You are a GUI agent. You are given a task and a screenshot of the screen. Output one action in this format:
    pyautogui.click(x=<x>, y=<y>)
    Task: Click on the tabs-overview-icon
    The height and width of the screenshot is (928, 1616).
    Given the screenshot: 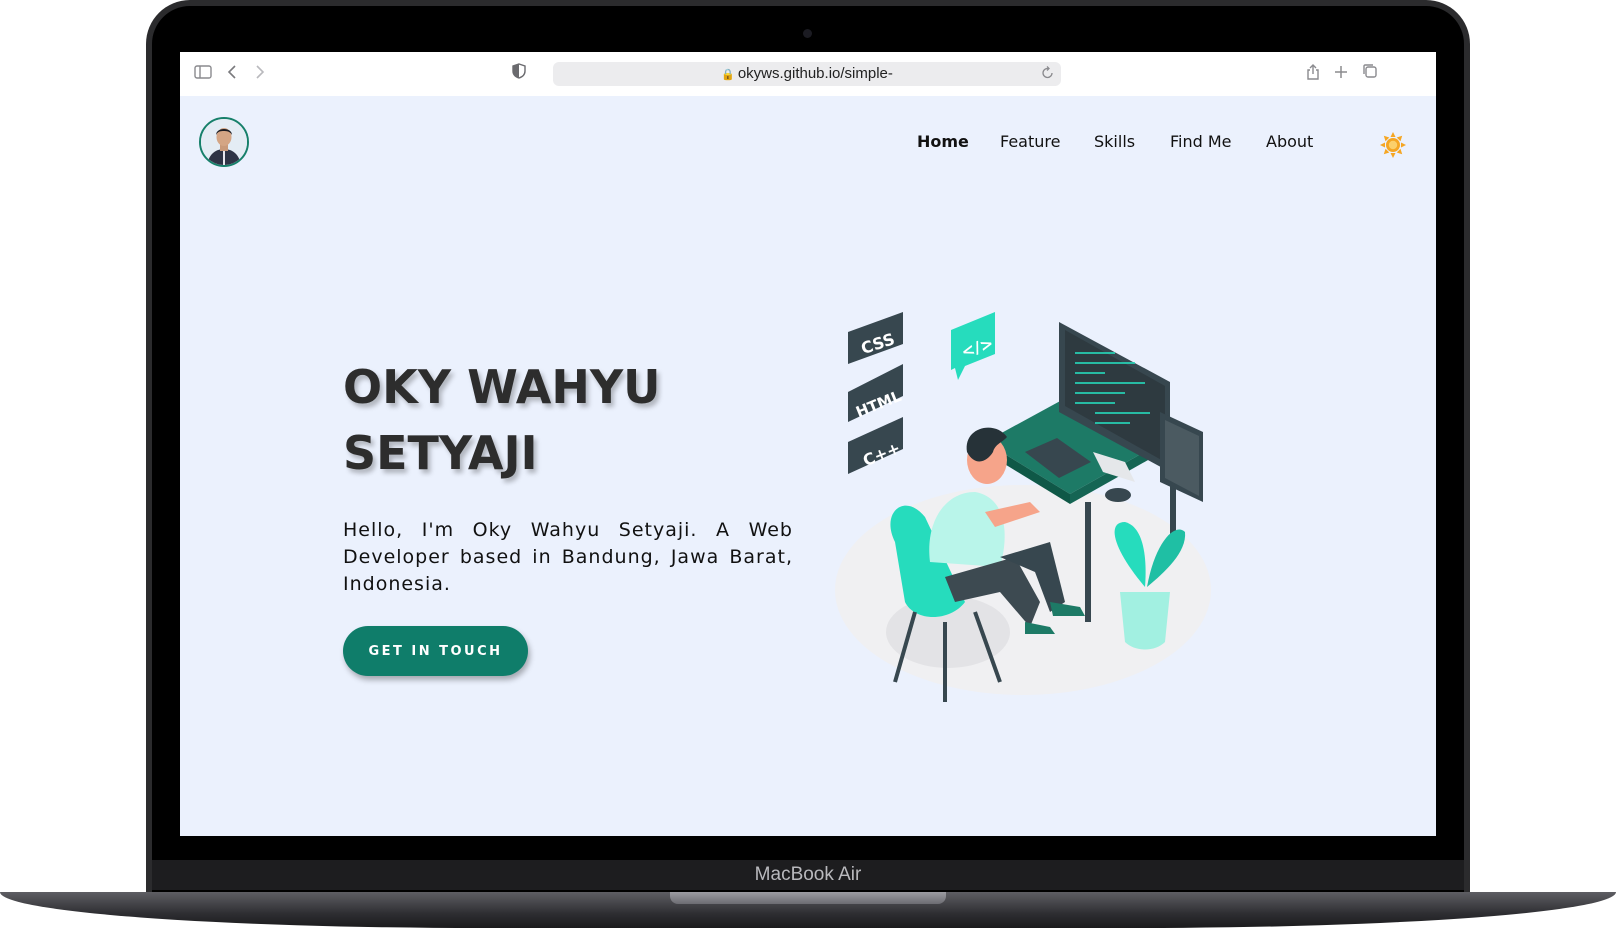 What is the action you would take?
    pyautogui.click(x=1370, y=74)
    